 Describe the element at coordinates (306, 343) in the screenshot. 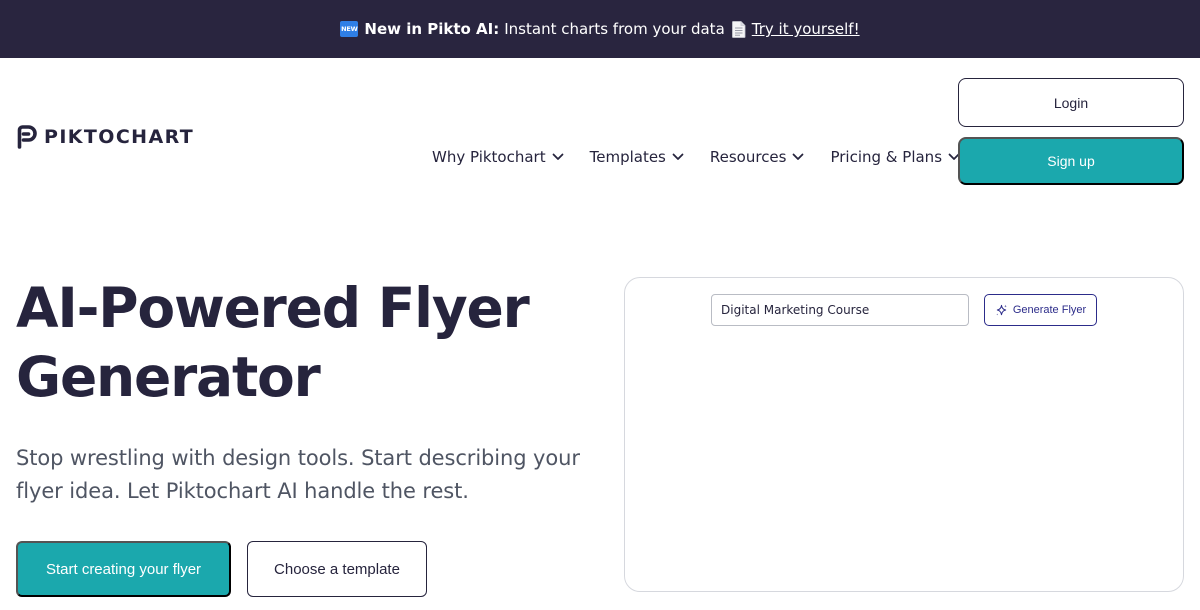

I see `hero-title: AI-Powered Flyer Generator` at that location.